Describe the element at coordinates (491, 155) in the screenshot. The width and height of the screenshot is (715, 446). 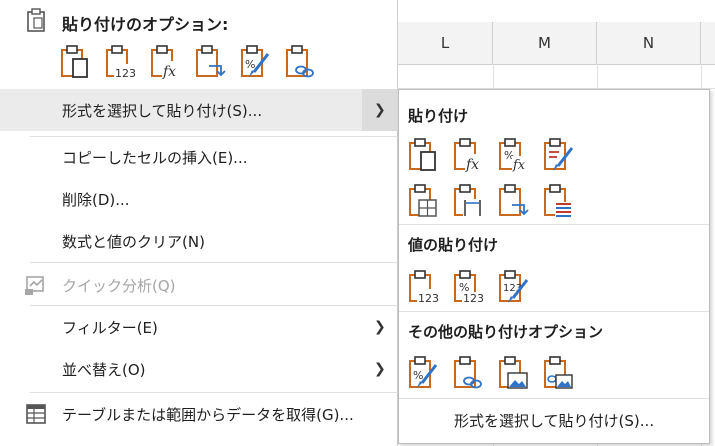
I see `paste-icon-row-1: fx % fx` at that location.